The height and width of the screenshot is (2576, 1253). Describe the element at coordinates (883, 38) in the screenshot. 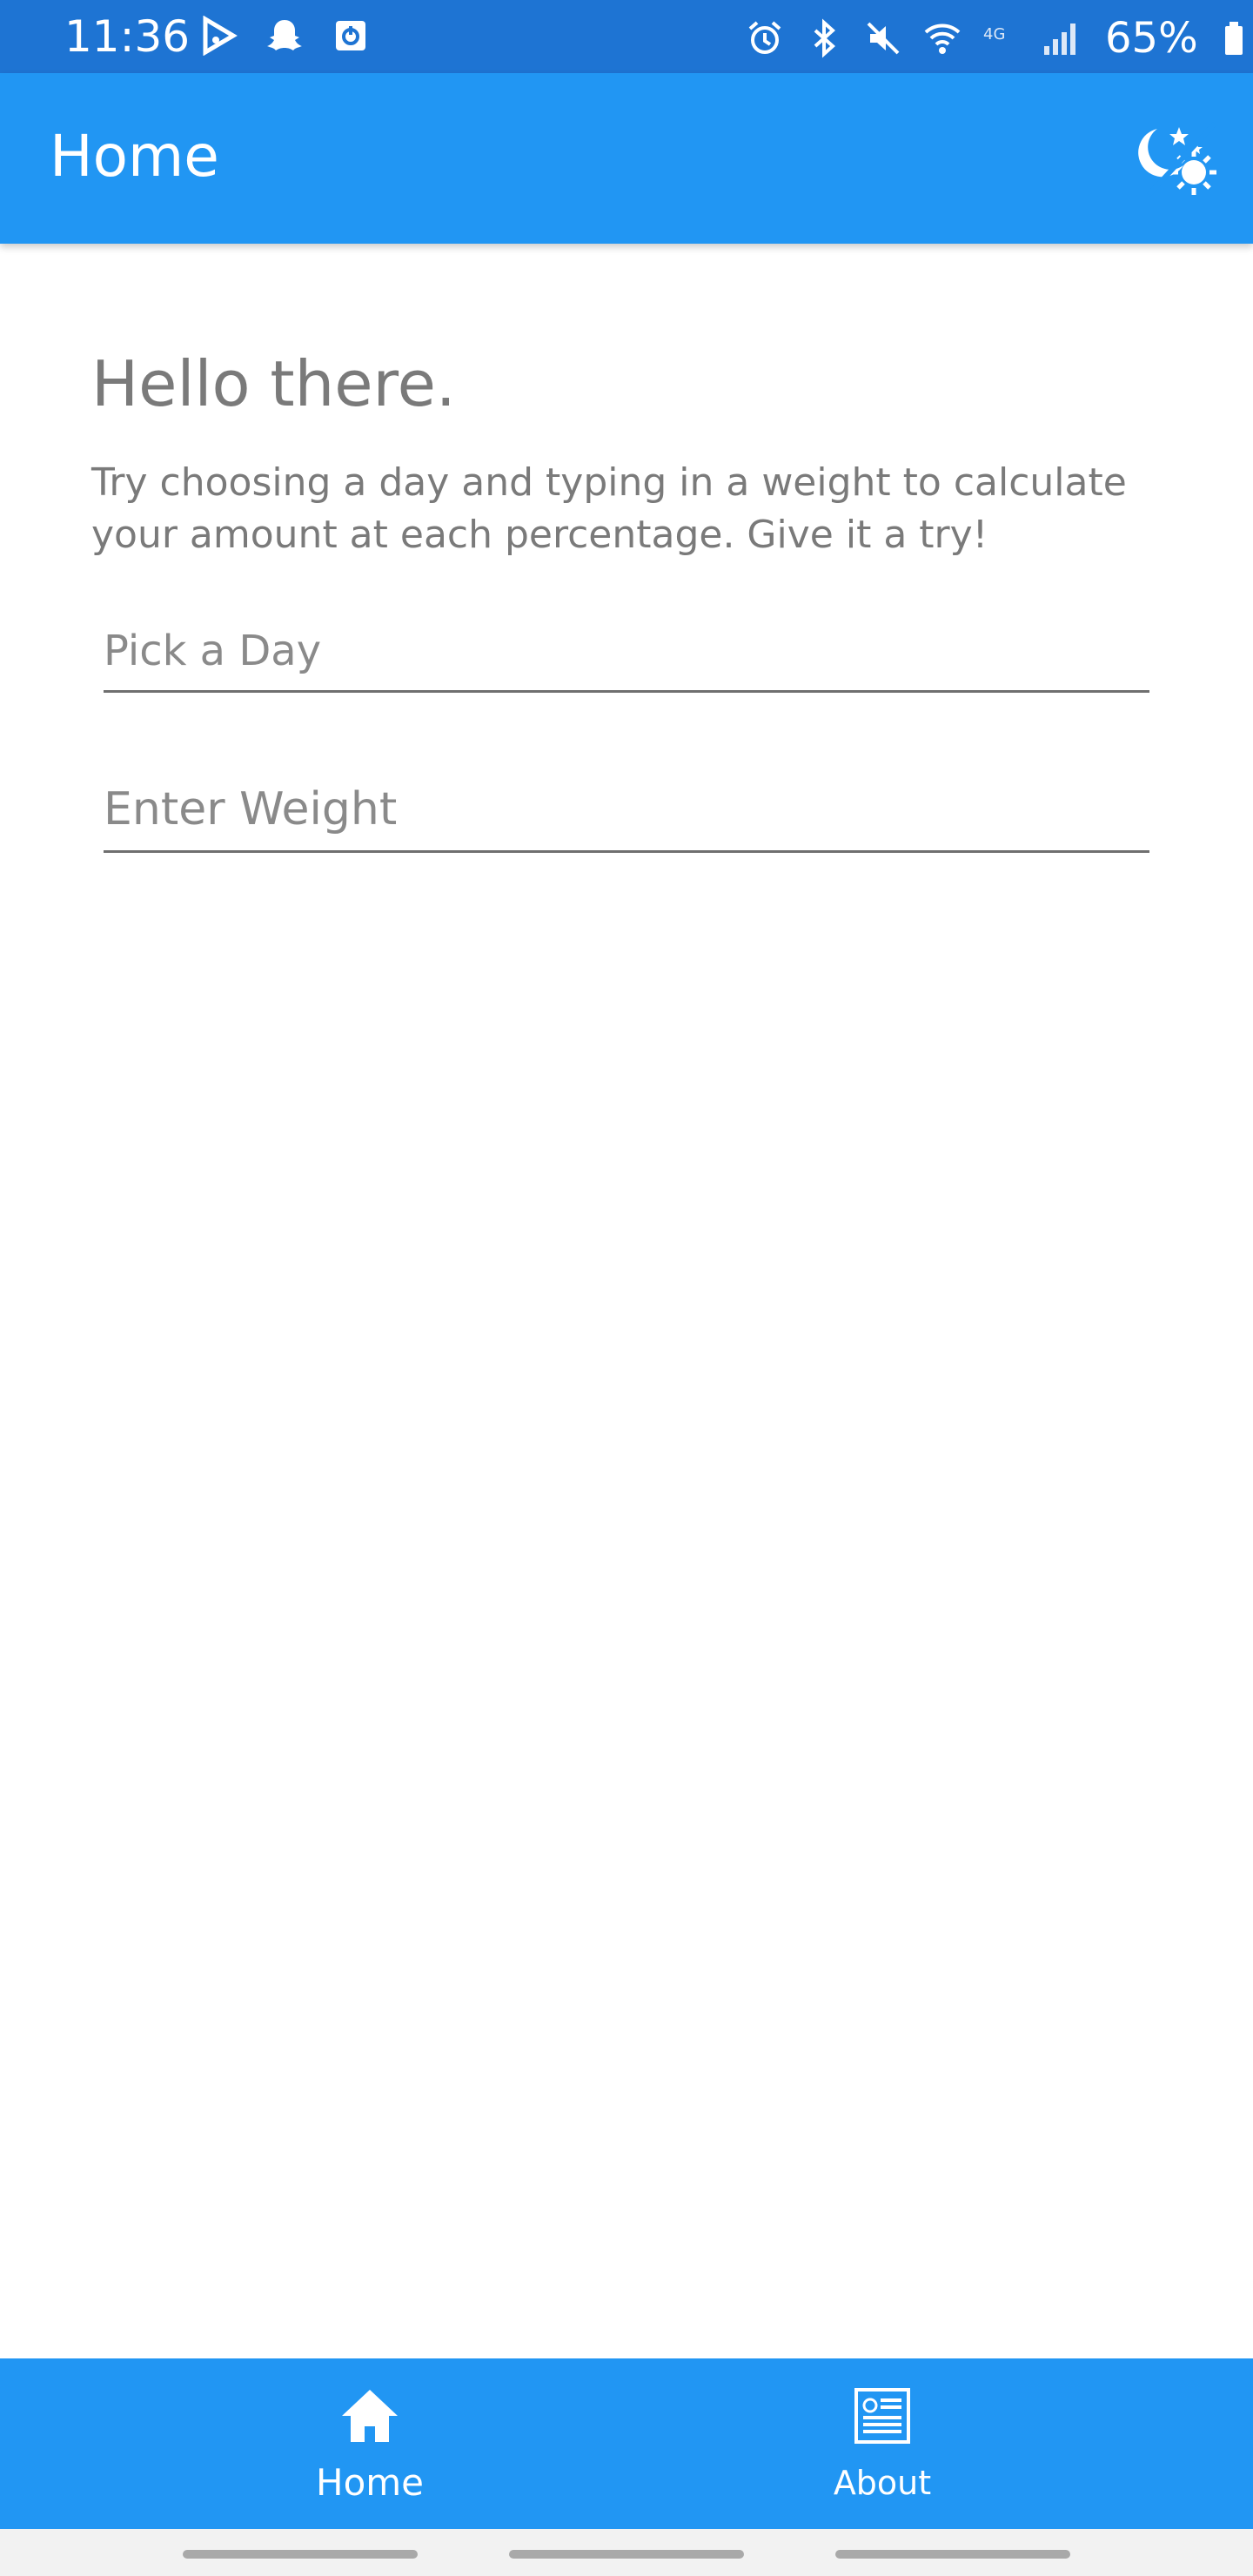

I see `mute-icon` at that location.